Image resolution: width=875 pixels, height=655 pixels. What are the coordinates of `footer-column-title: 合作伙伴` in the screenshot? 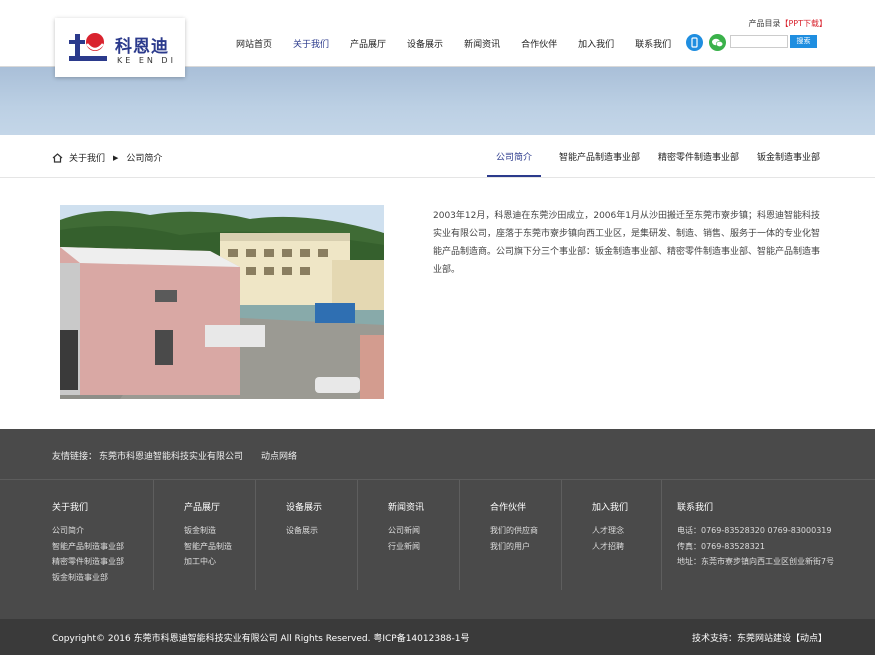 It's located at (508, 506).